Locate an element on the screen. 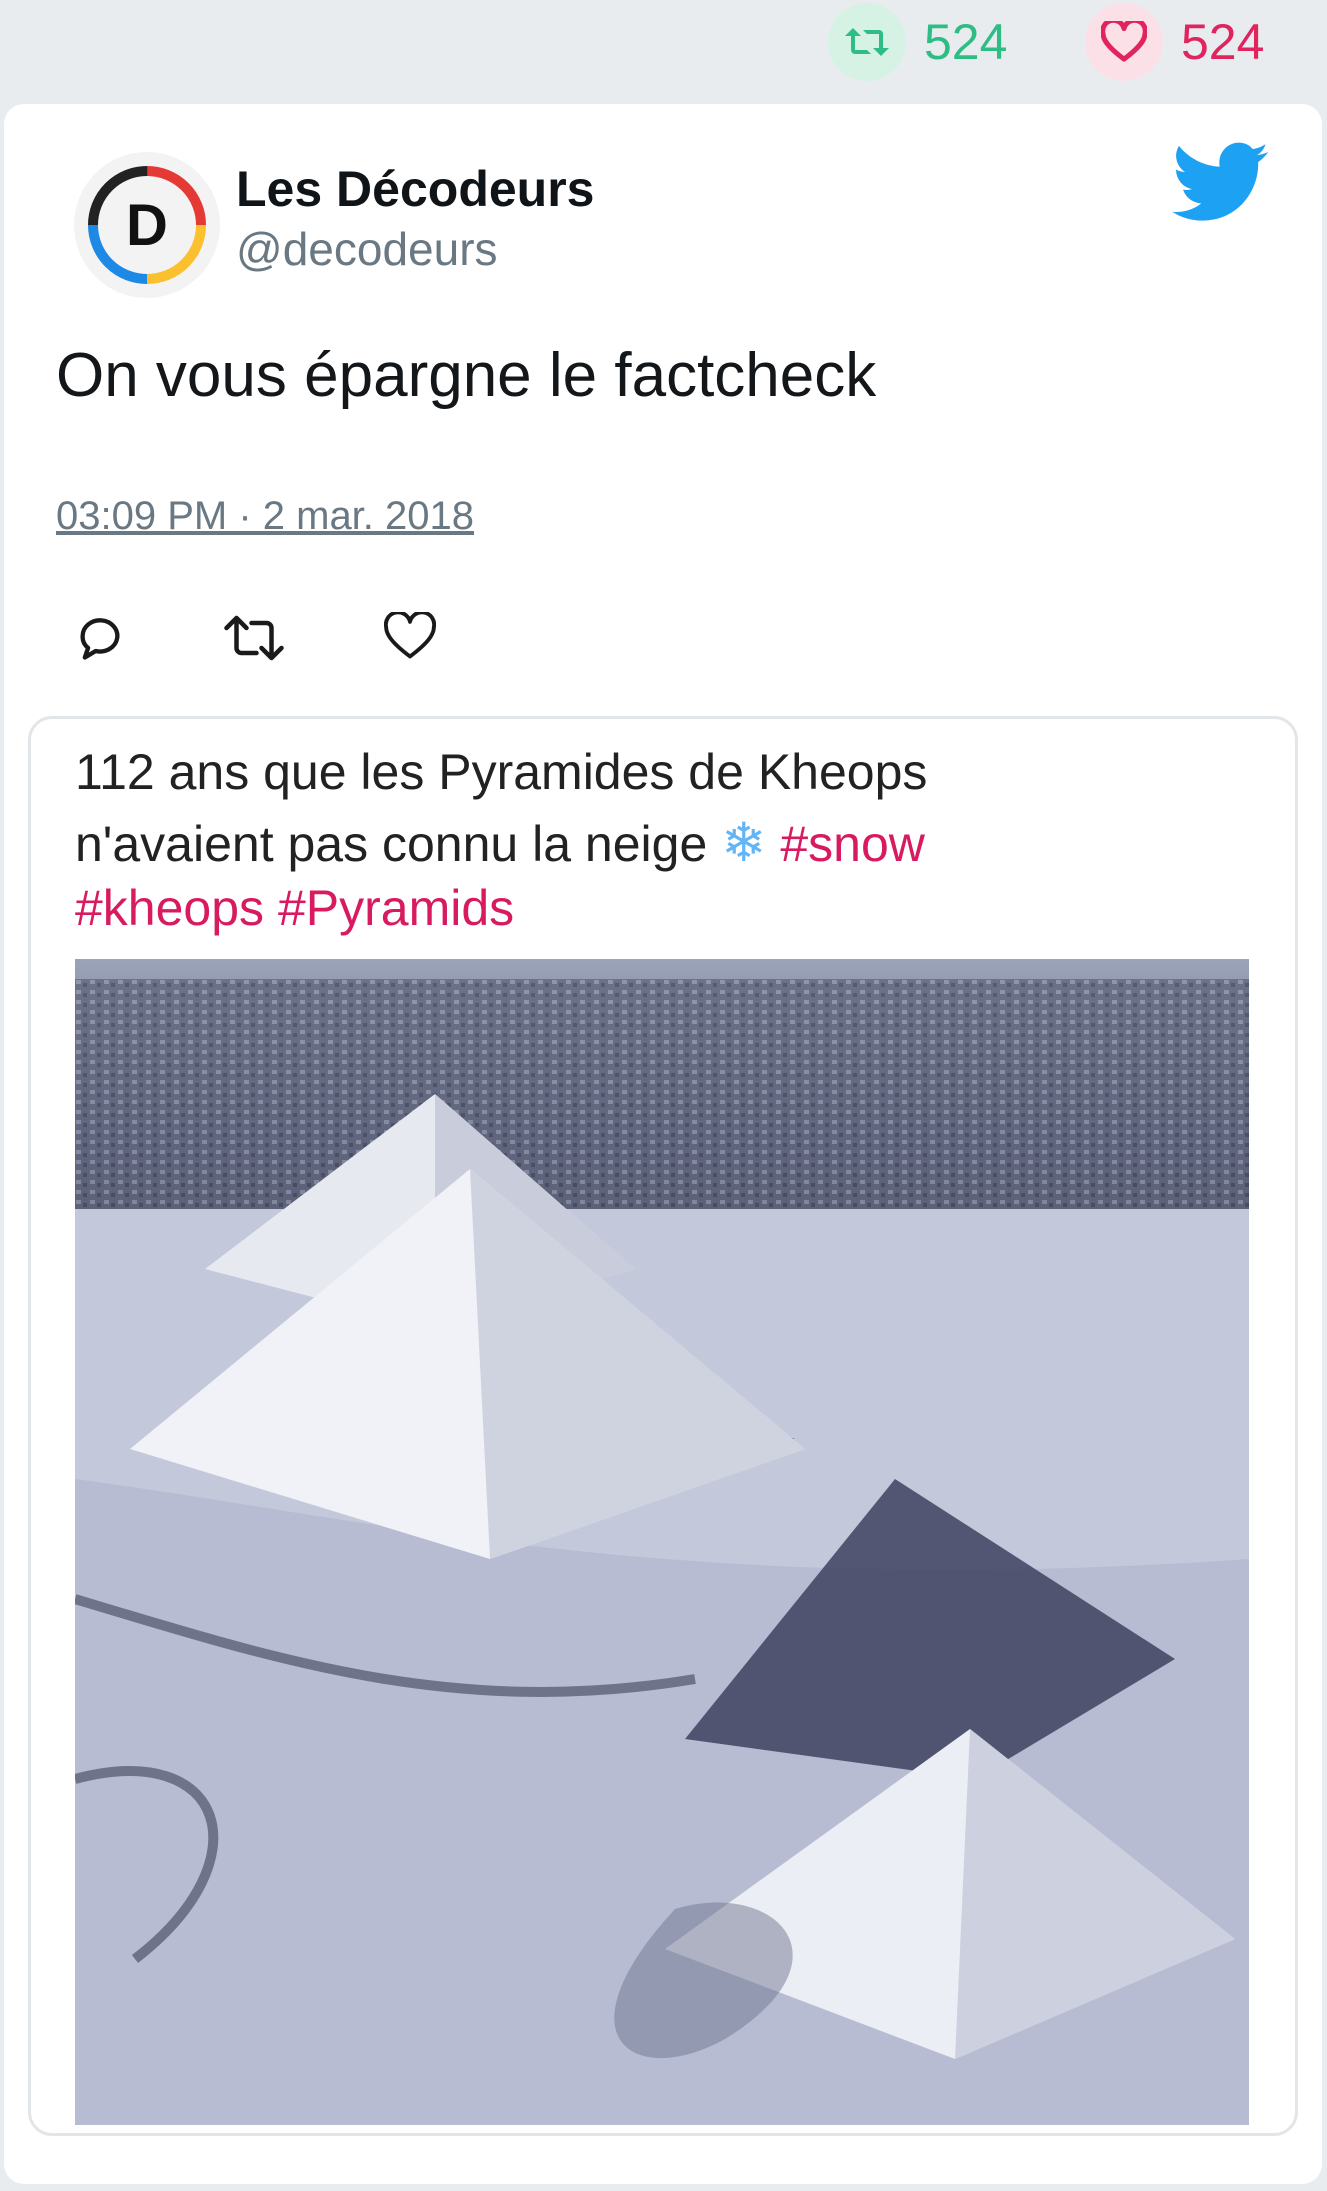 Image resolution: width=1327 pixels, height=2191 pixels. decodeurs-logo: D is located at coordinates (147, 225).